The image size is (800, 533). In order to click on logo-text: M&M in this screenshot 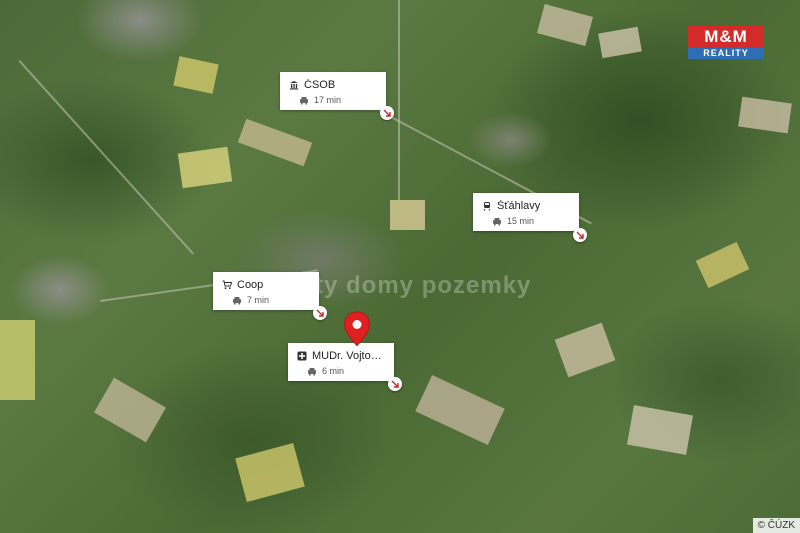, I will do `click(726, 37)`.